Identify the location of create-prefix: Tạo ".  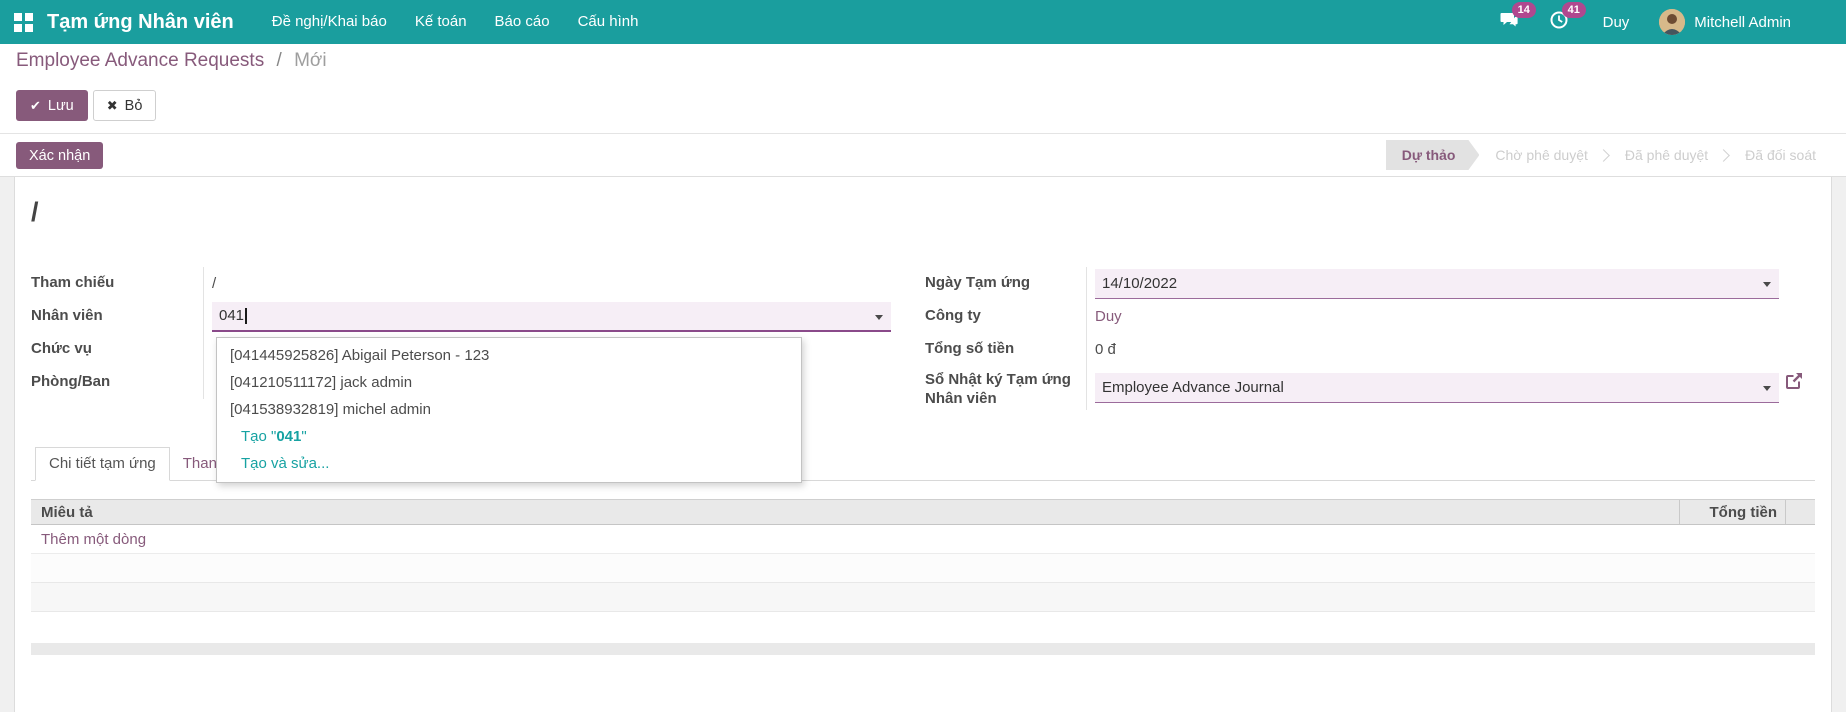
(259, 436).